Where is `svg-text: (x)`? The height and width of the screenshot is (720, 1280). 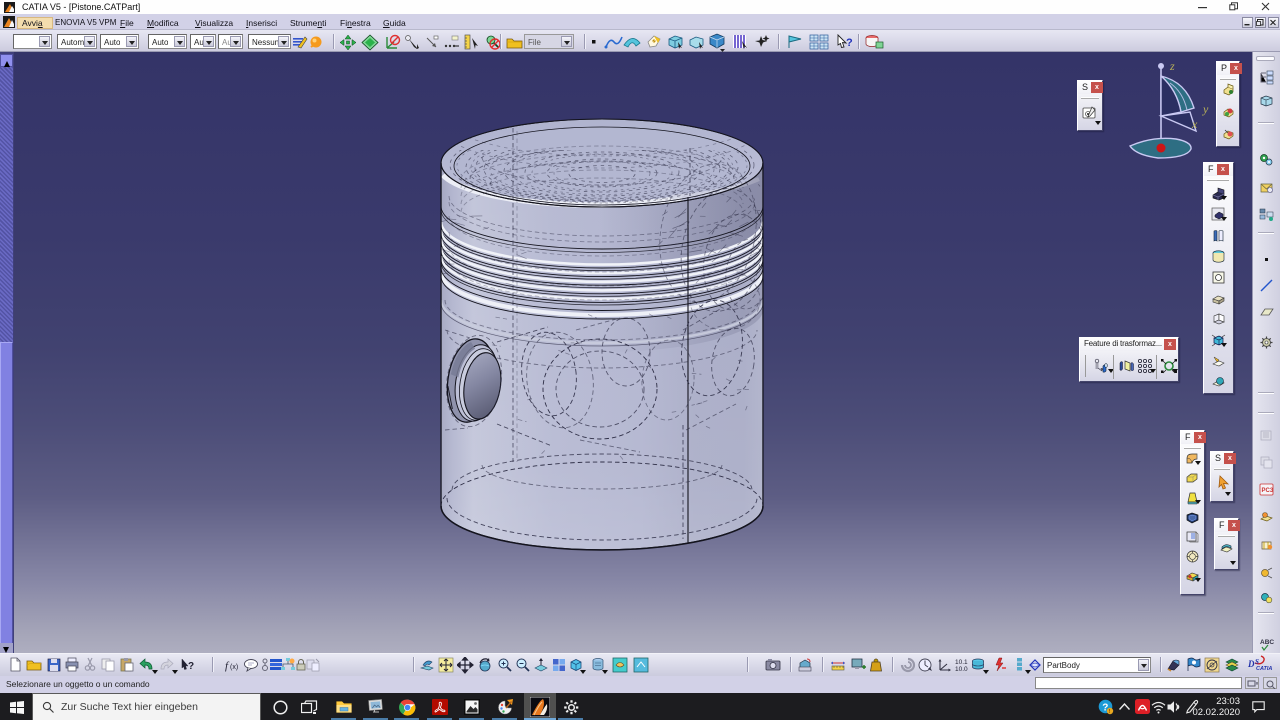
svg-text: (x) is located at coordinates (234, 667).